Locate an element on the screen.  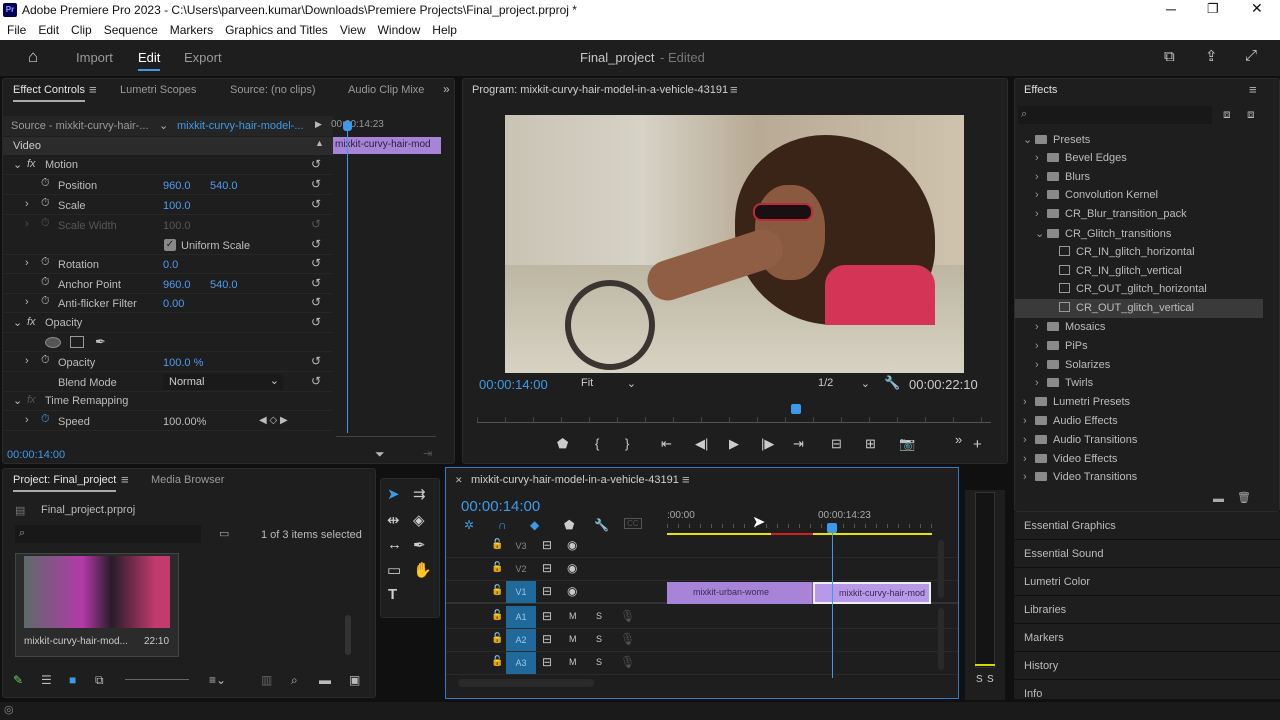
sort-icon: ≡⌄ is located at coordinates (217, 680).